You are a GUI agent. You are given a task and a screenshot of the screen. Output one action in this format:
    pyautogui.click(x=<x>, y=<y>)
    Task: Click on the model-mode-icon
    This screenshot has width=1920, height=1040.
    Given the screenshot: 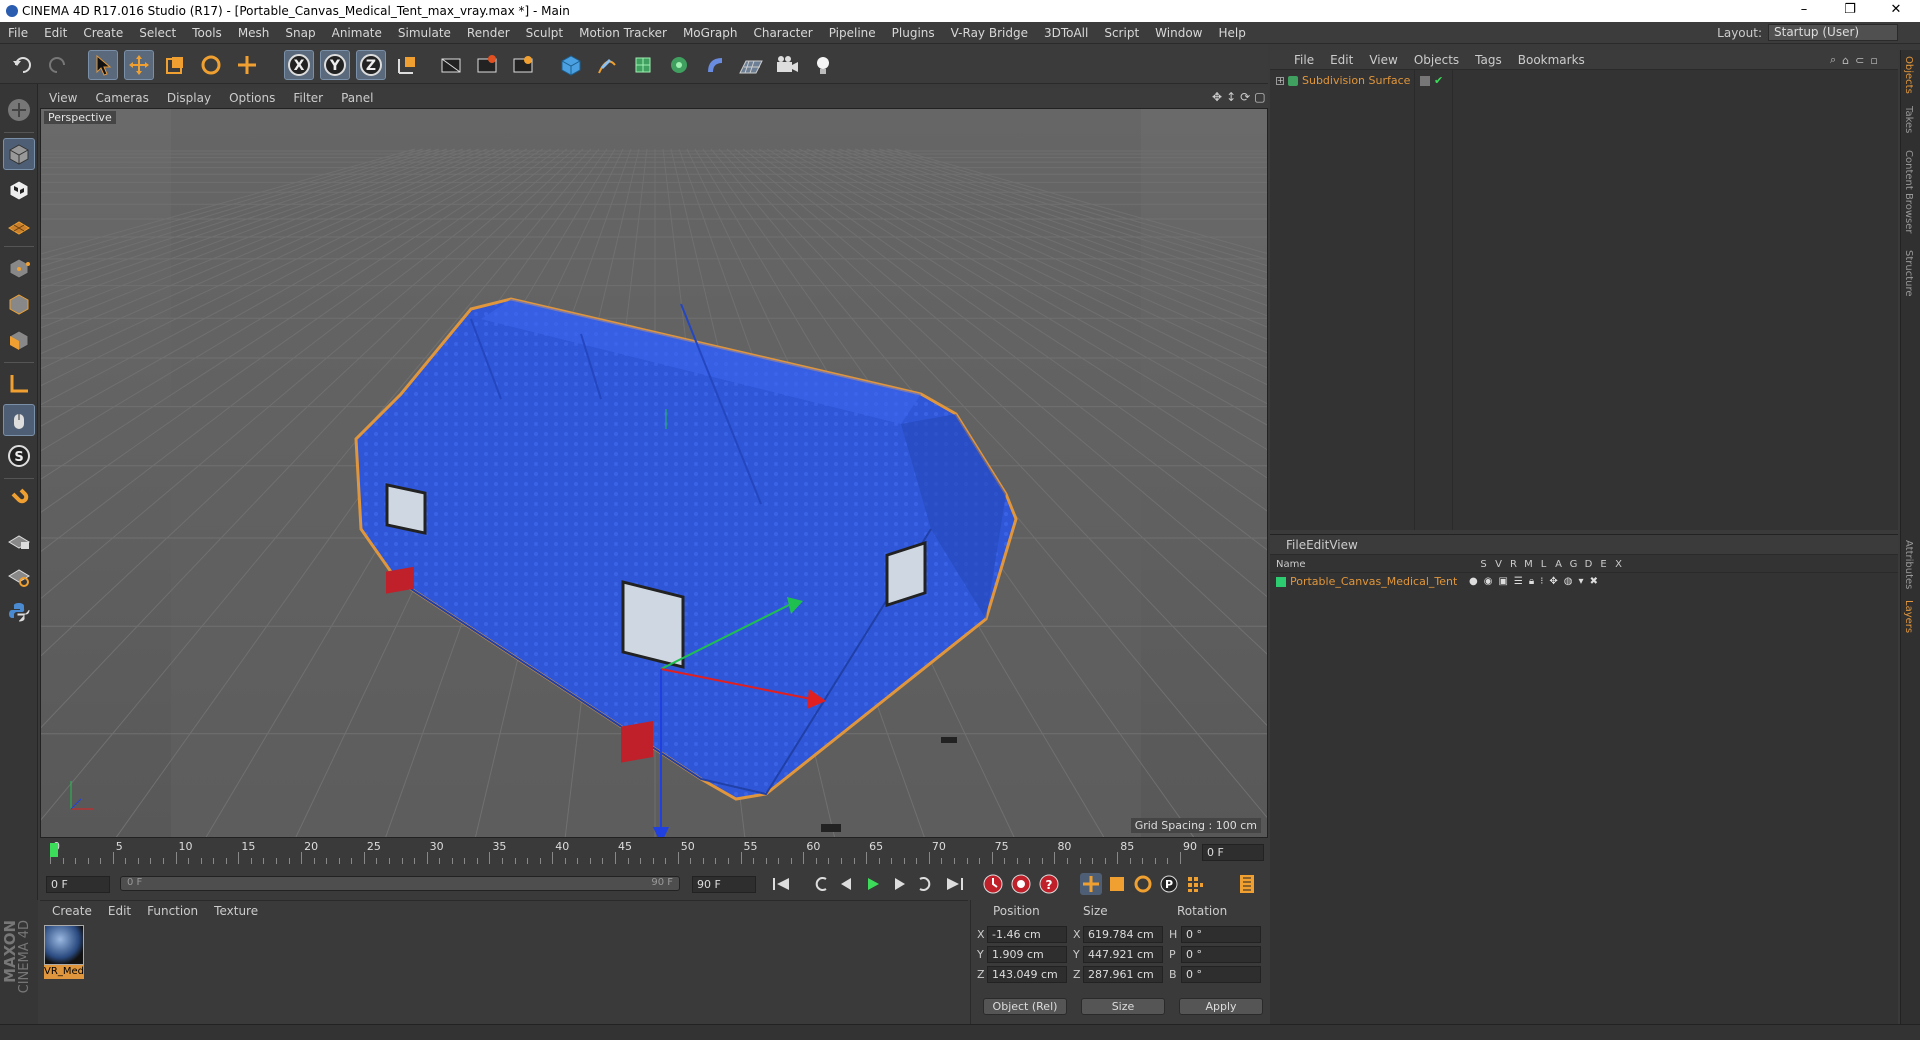 What is the action you would take?
    pyautogui.click(x=19, y=154)
    